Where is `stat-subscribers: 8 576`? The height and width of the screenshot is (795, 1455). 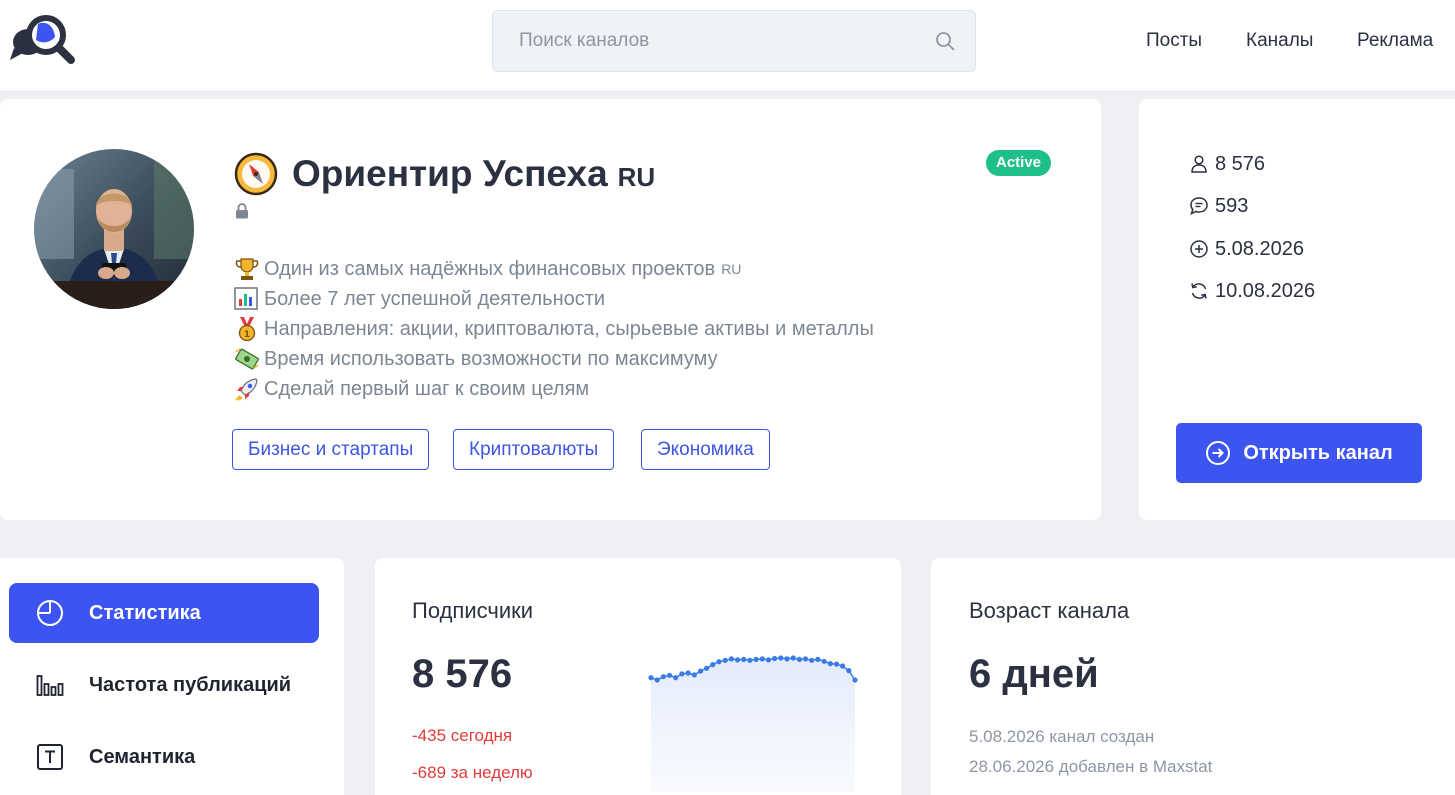
stat-subscribers: 8 576 is located at coordinates (1227, 164).